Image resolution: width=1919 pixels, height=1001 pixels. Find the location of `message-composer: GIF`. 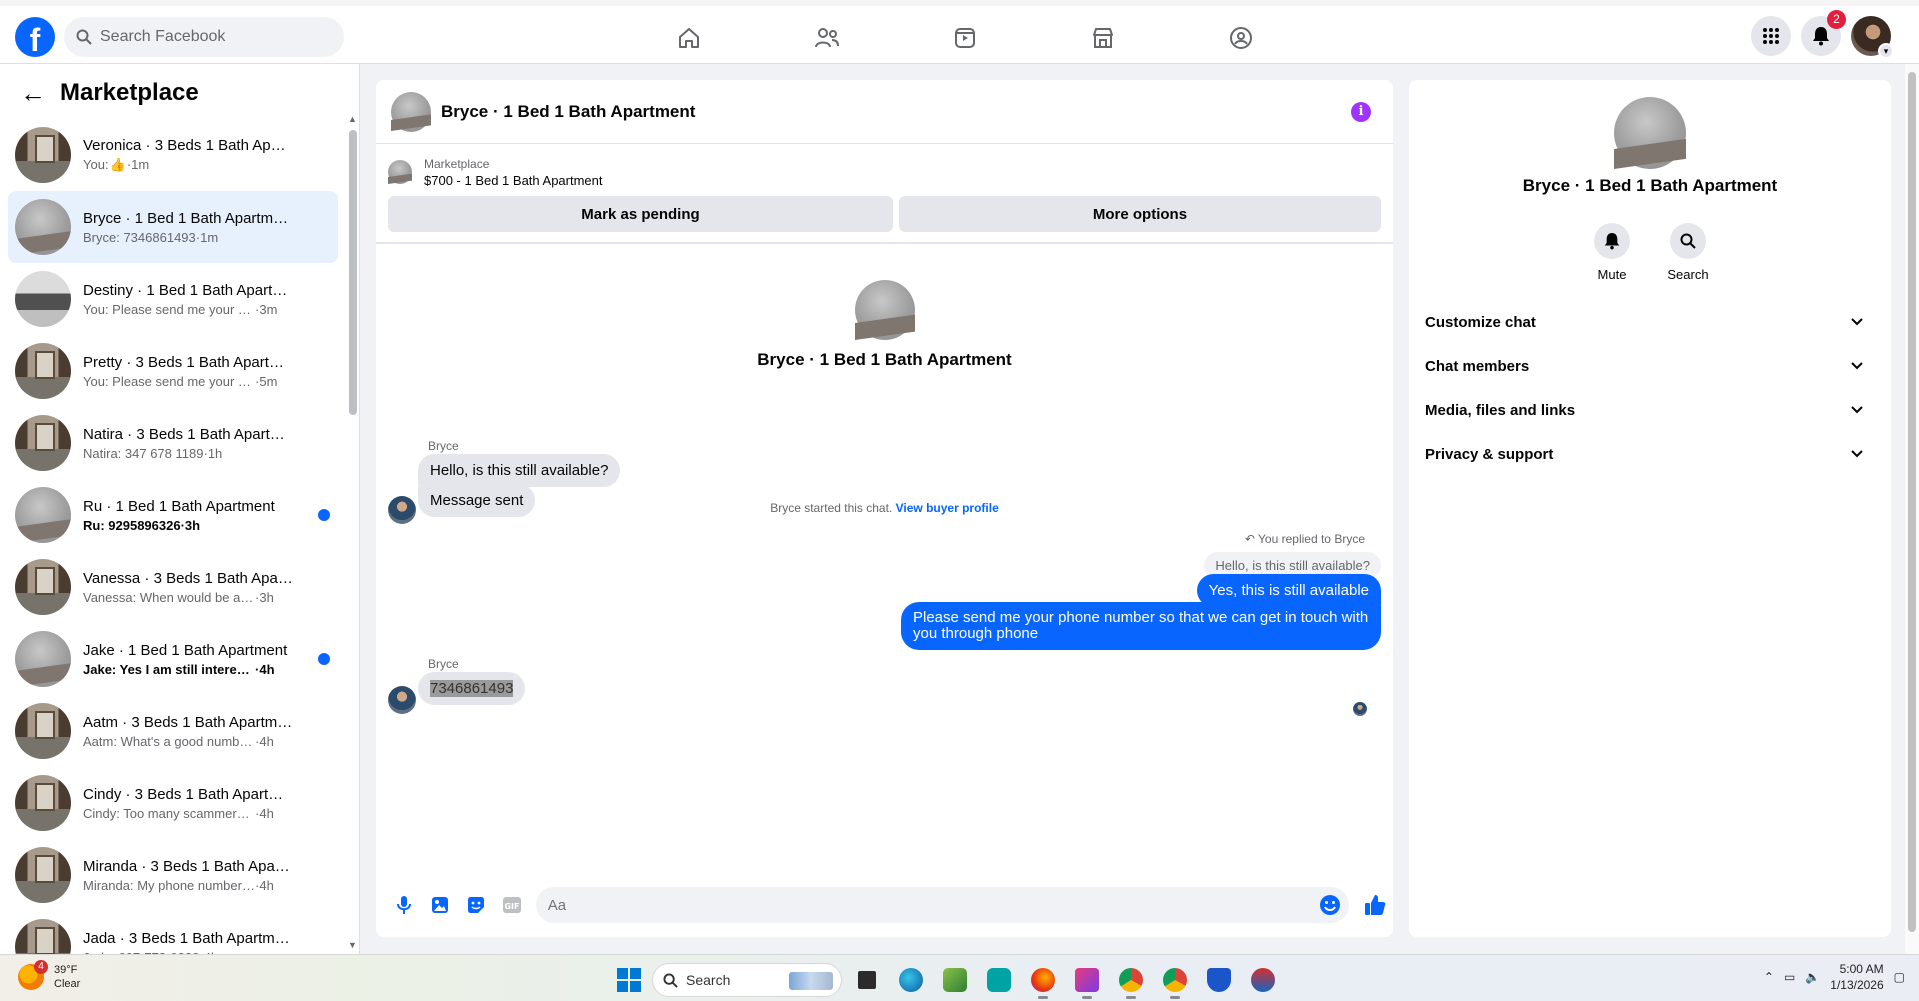

message-composer: GIF is located at coordinates (884, 905).